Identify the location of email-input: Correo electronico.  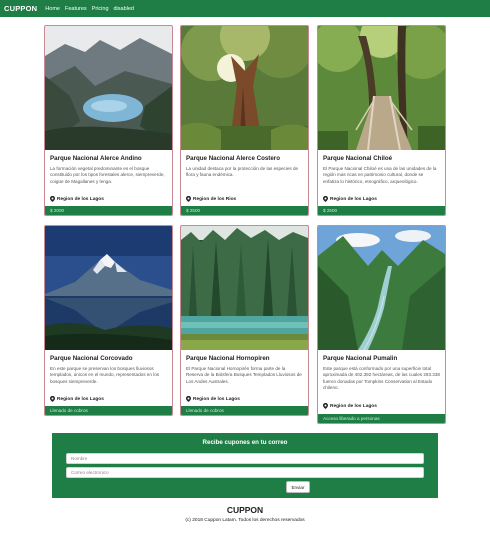
(245, 472).